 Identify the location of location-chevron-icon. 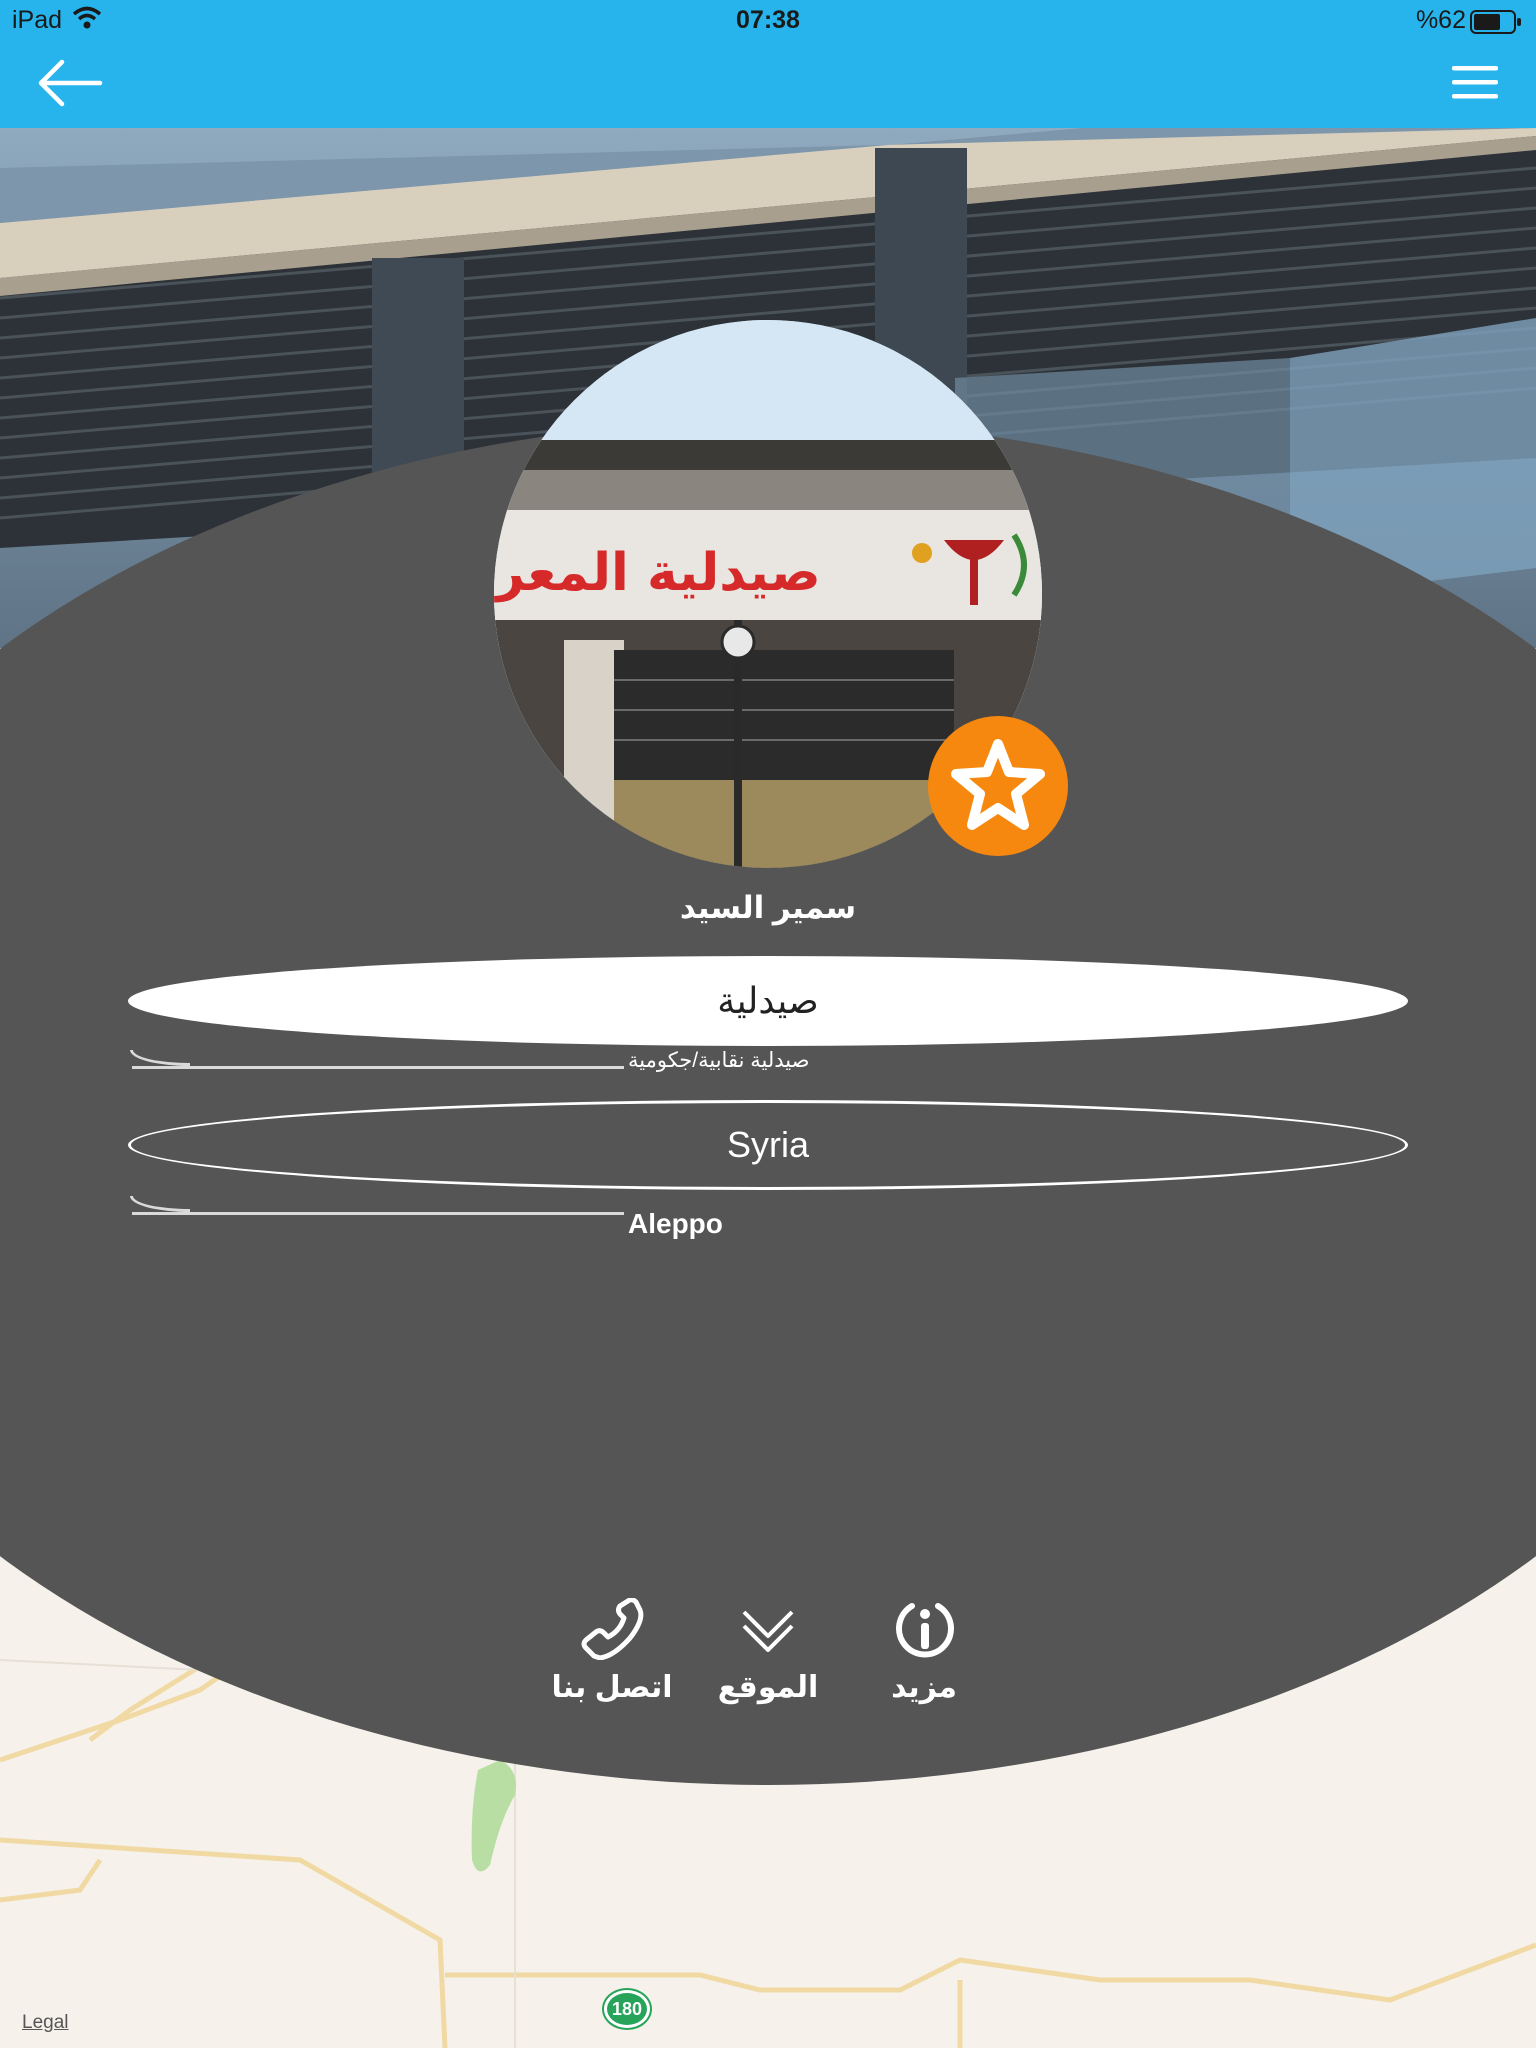
(768, 1631).